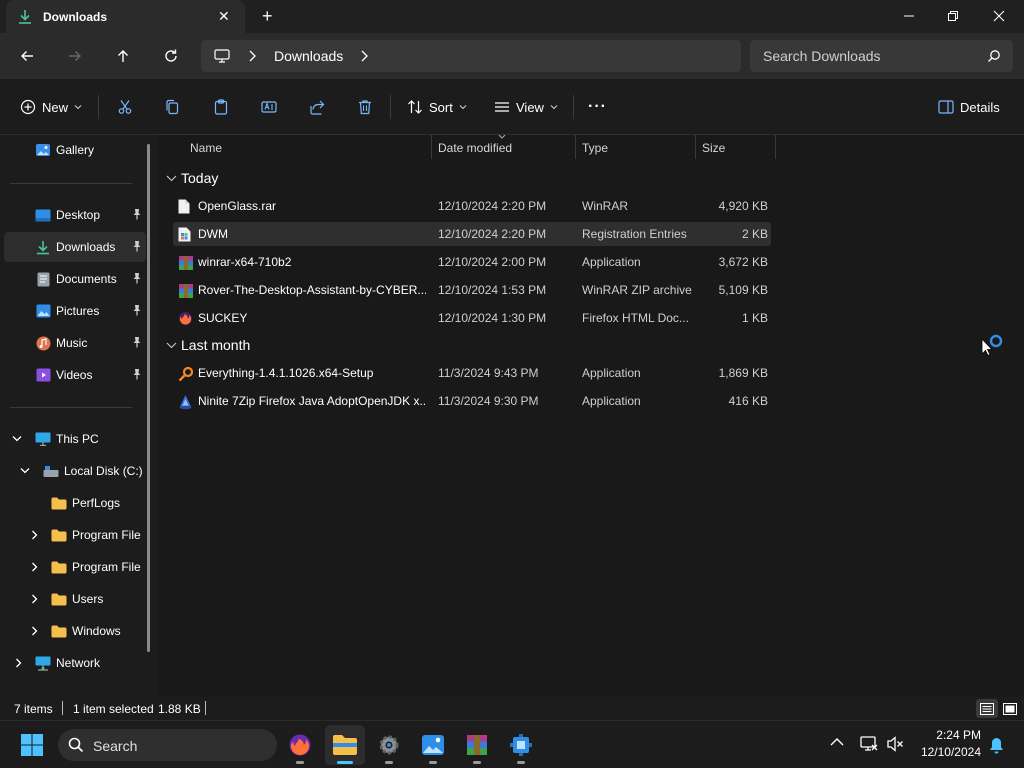 The image size is (1024, 768). I want to click on sidebar-label: Program File, so click(106, 535).